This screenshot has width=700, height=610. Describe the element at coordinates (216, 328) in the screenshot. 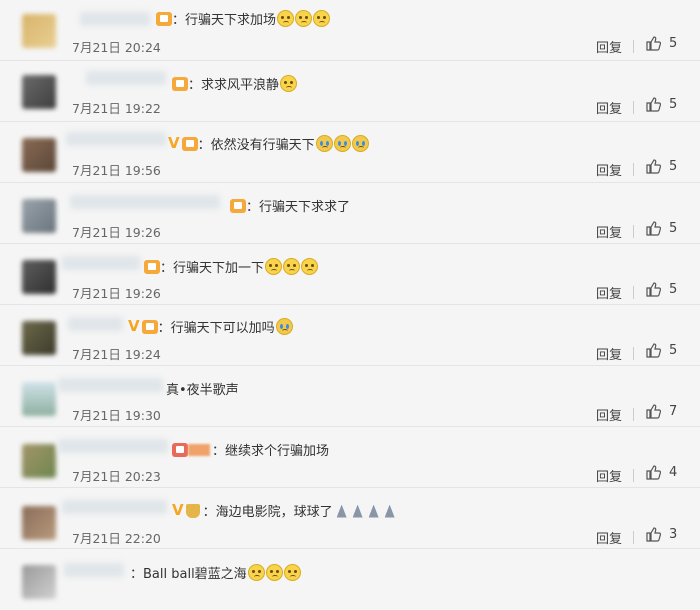

I see `comment-text: ：行骗天下可以加吗` at that location.